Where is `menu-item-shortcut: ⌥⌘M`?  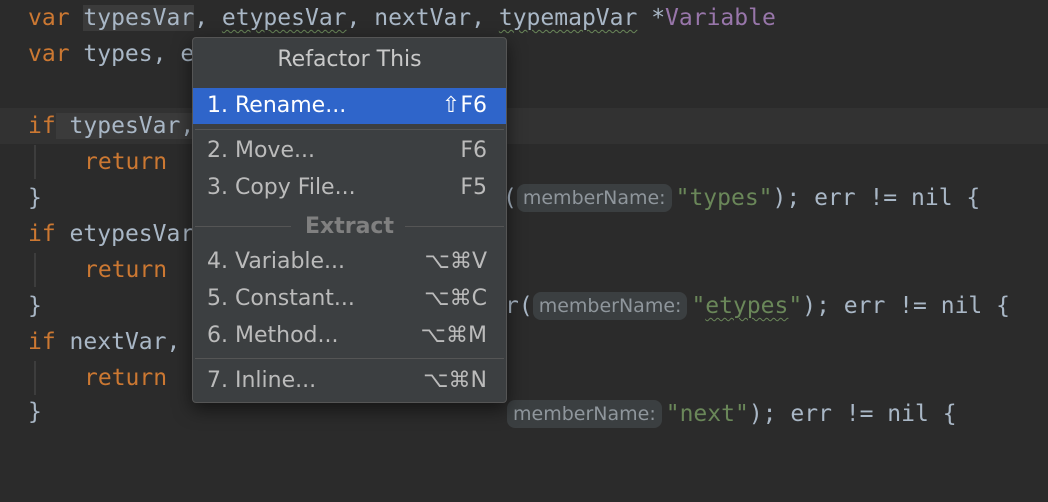
menu-item-shortcut: ⌥⌘M is located at coordinates (453, 335).